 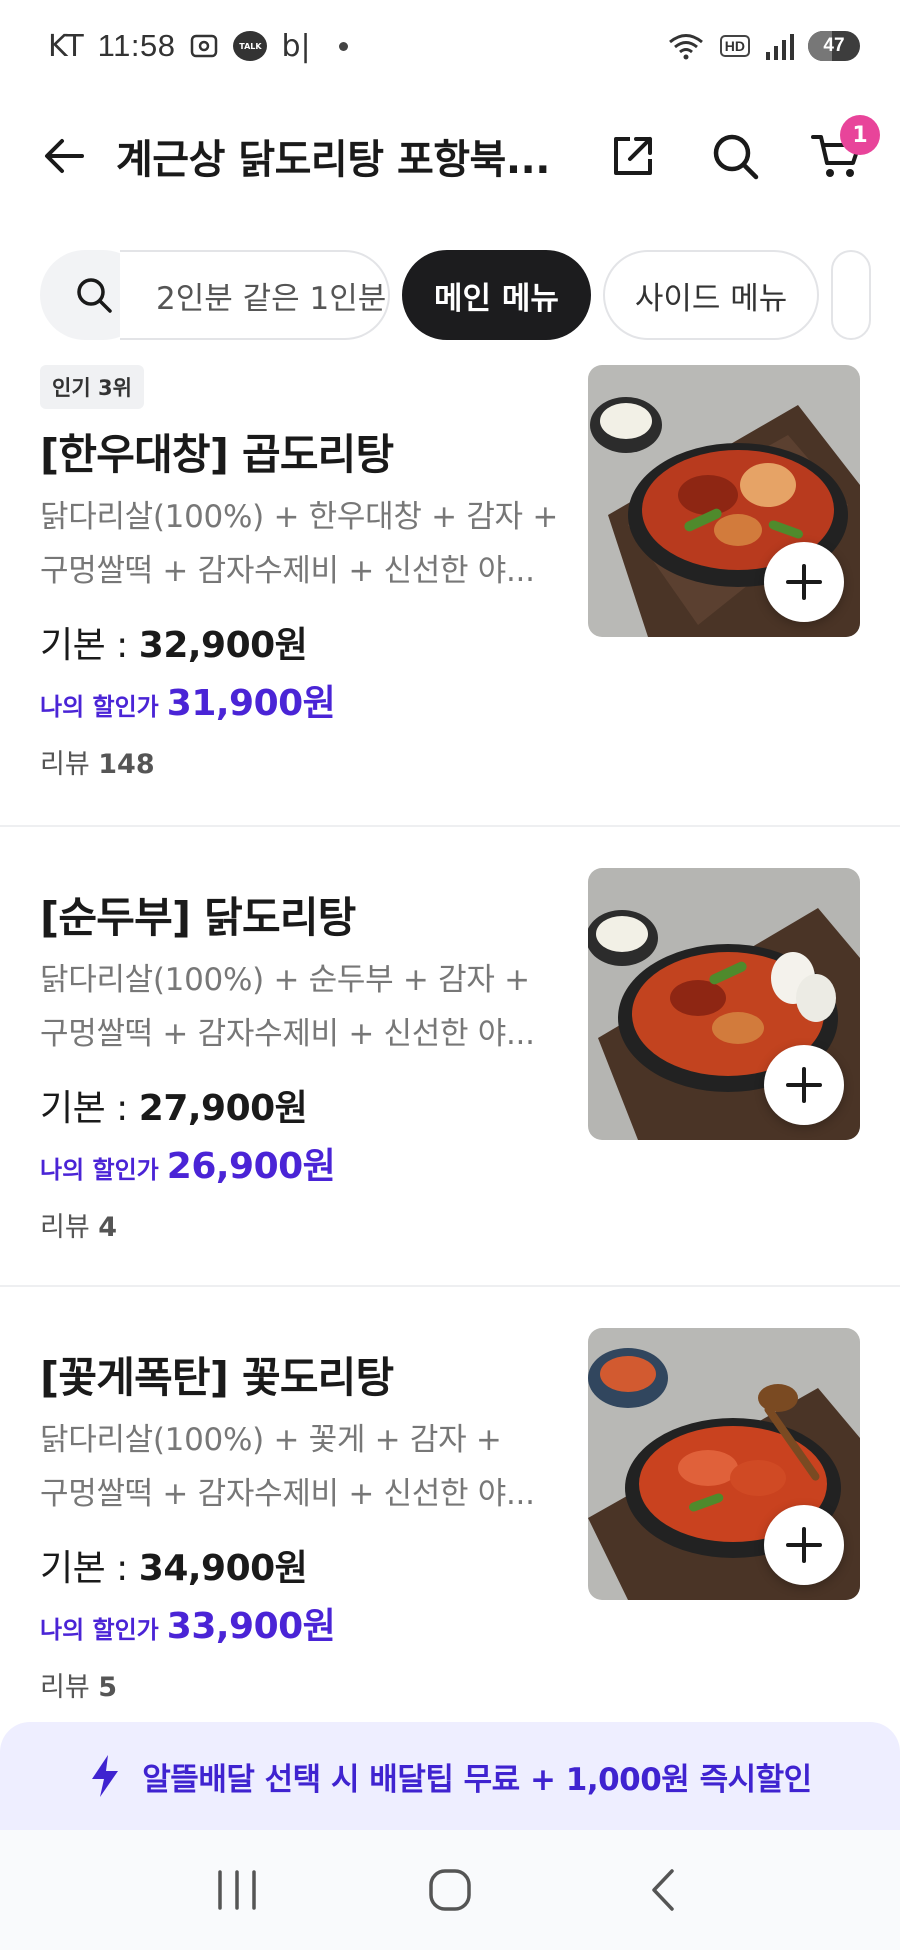 I want to click on search-button, so click(x=735, y=156).